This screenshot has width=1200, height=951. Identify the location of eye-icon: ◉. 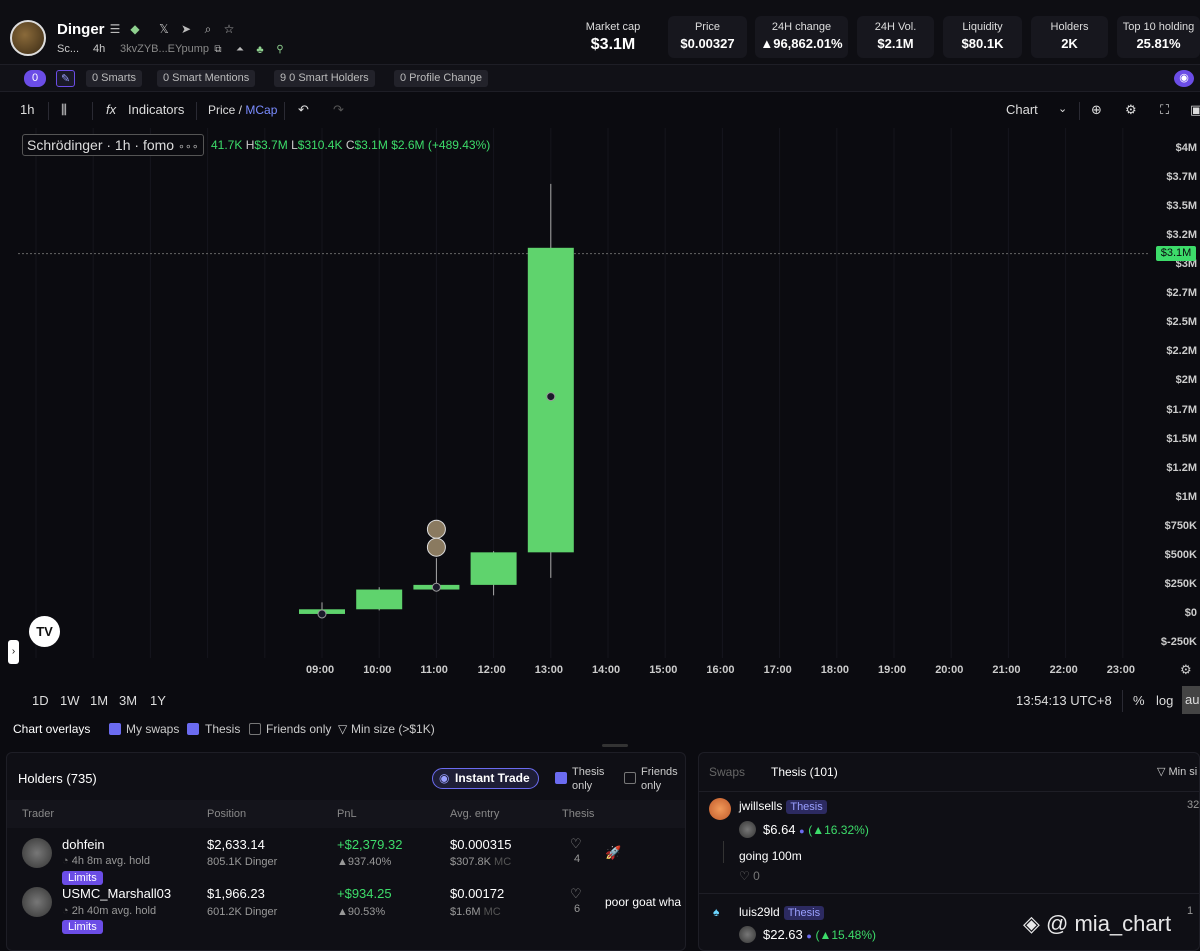
(1184, 78).